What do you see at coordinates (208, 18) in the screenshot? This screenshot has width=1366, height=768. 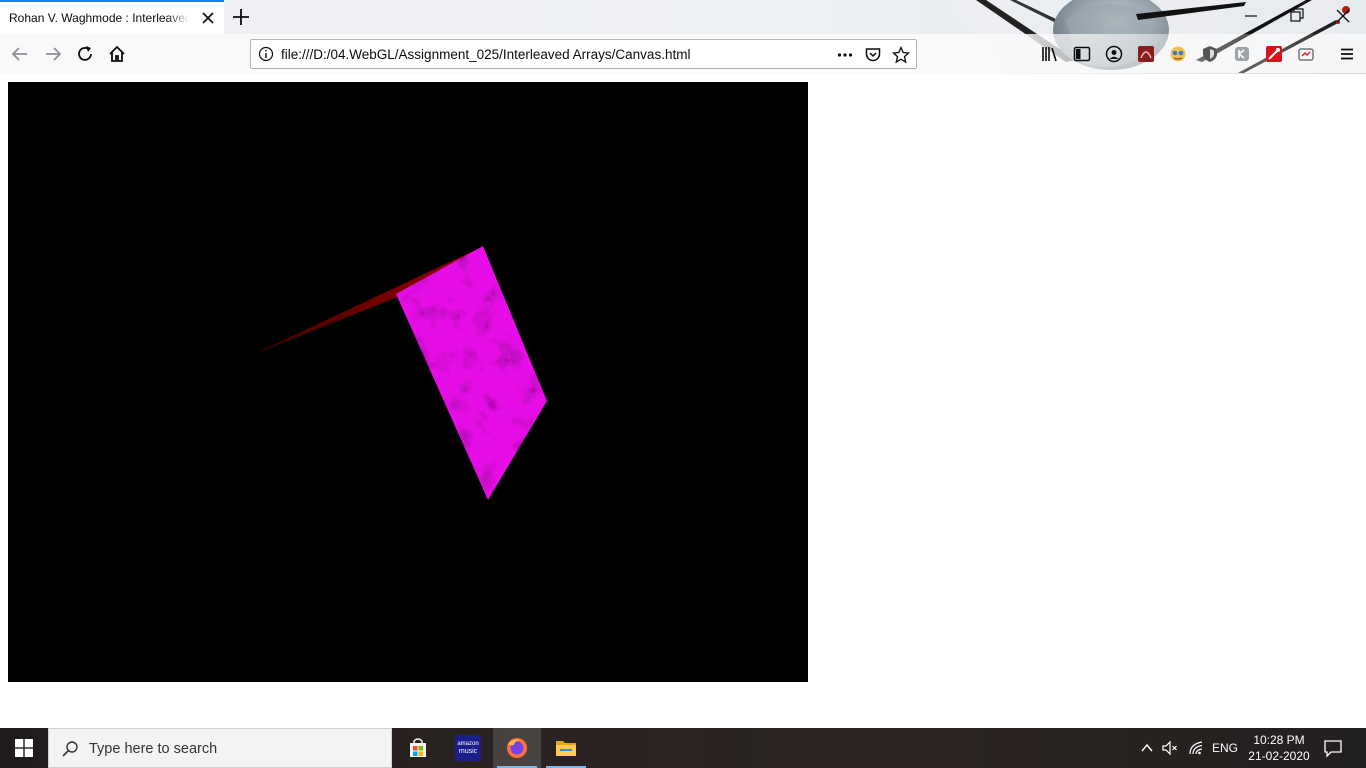 I see `close-tab-icon` at bounding box center [208, 18].